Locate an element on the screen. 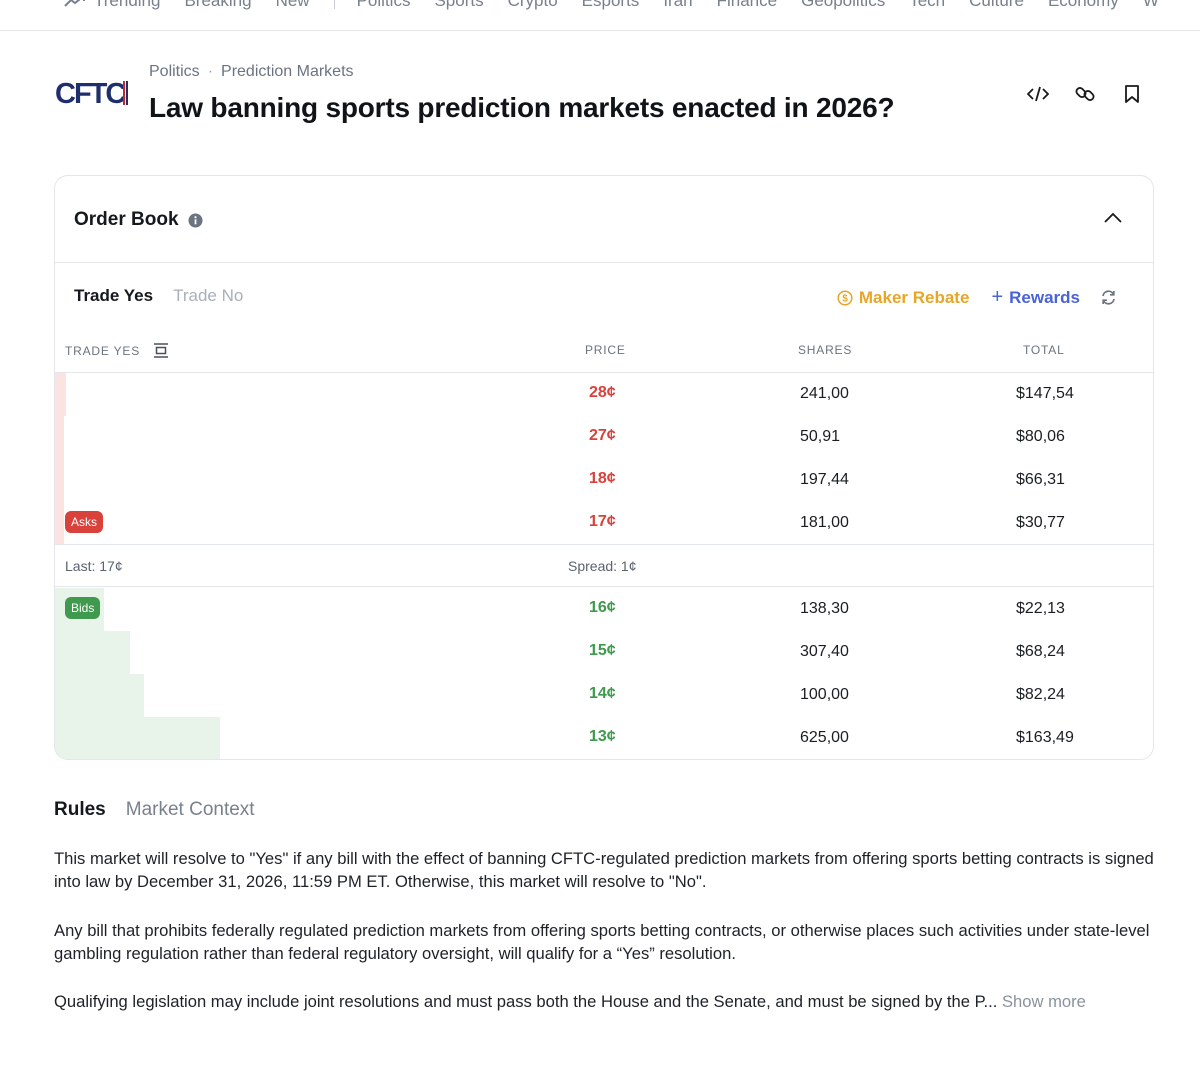 The height and width of the screenshot is (1069, 1200). bid-total: $68,24 is located at coordinates (1040, 651).